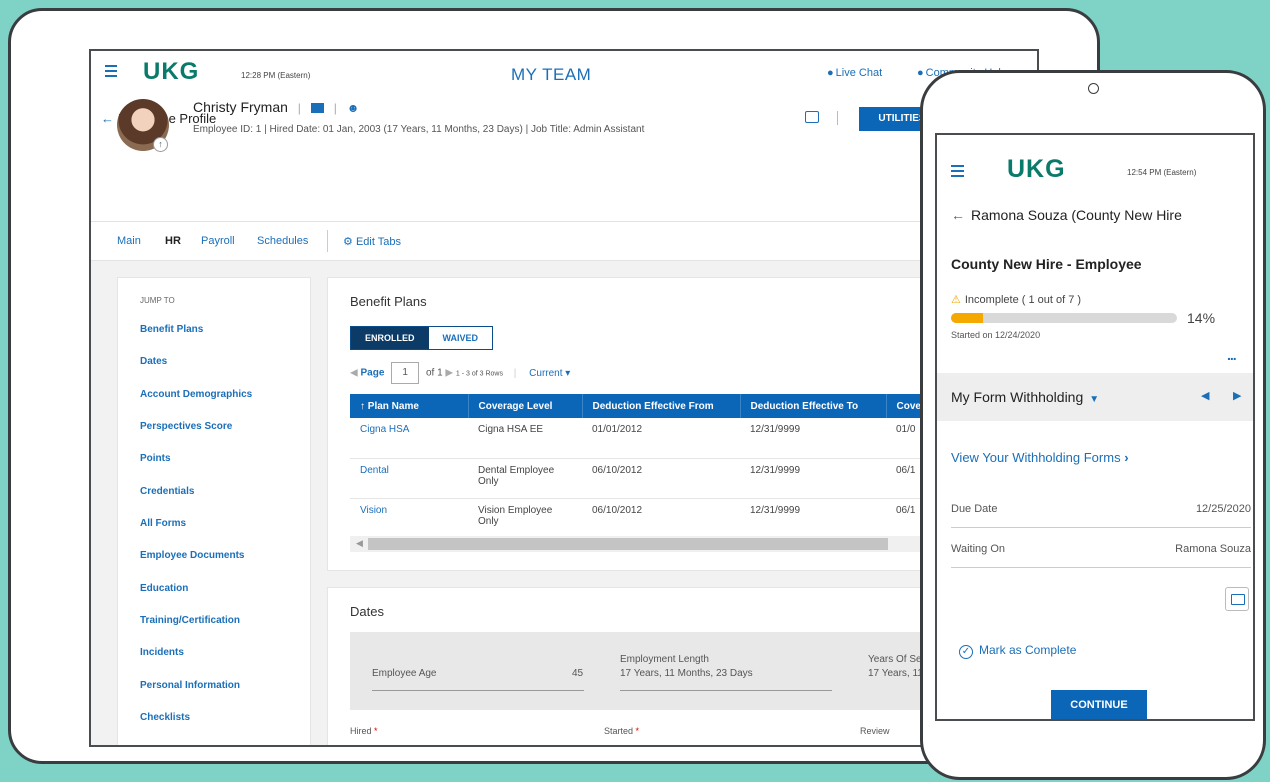 Image resolution: width=1270 pixels, height=782 pixels. Describe the element at coordinates (1028, 650) in the screenshot. I see `mark-complete-label: Mark as Complete` at that location.